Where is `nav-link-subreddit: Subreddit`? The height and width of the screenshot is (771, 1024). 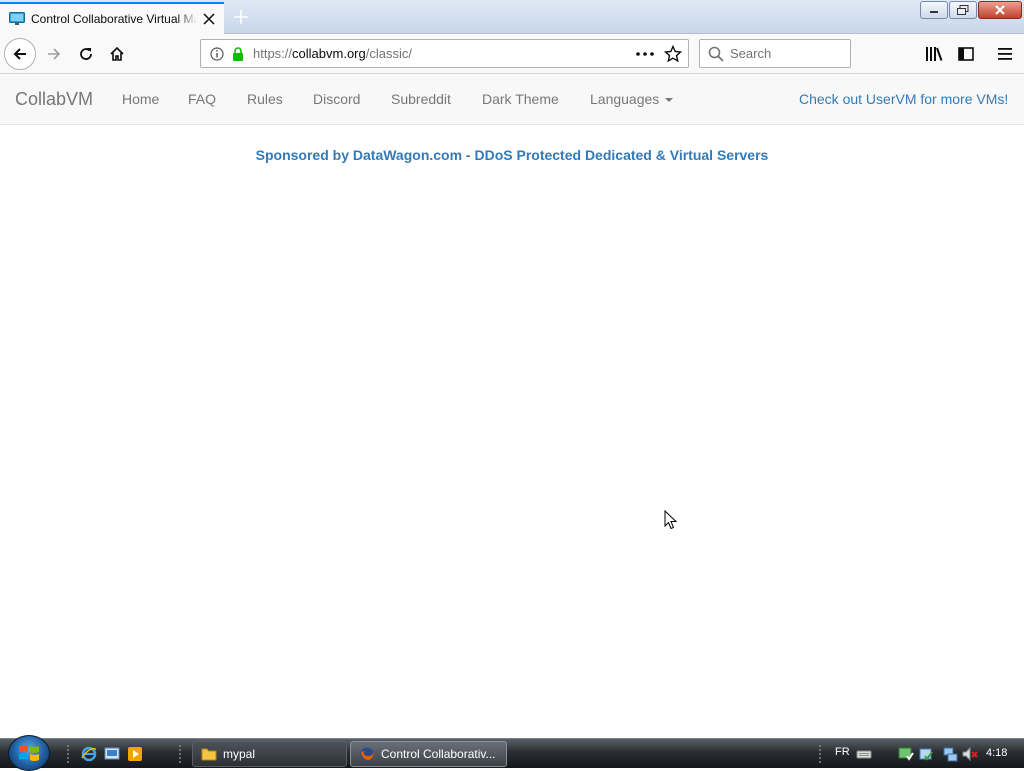
nav-link-subreddit: Subreddit is located at coordinates (421, 99).